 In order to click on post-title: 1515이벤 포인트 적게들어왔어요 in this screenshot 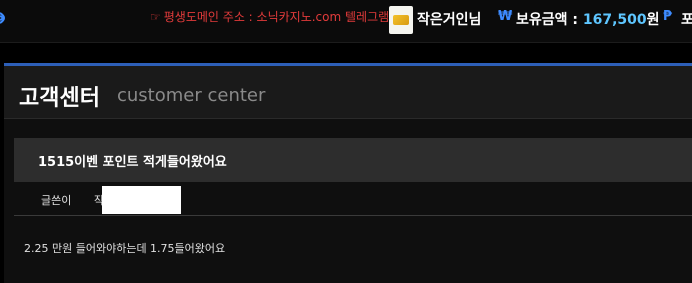, I will do `click(132, 162)`.